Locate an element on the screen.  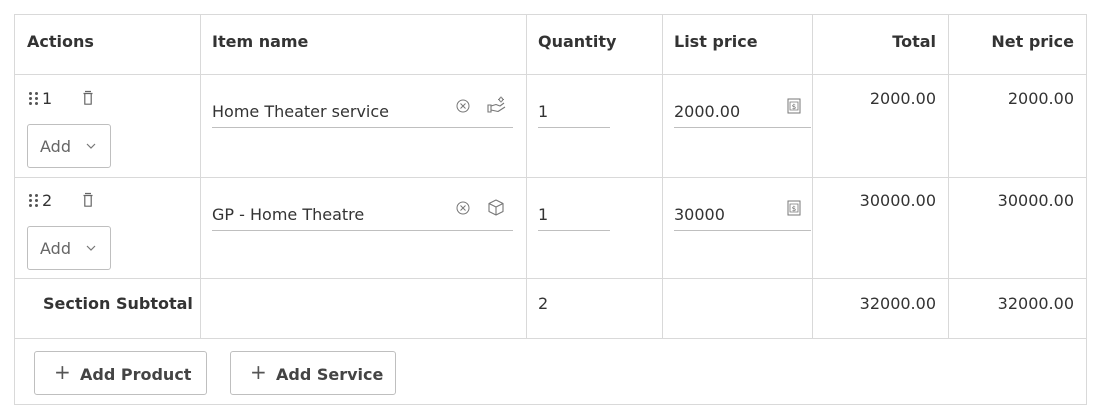
add-product-button: + Add Product is located at coordinates (120, 373).